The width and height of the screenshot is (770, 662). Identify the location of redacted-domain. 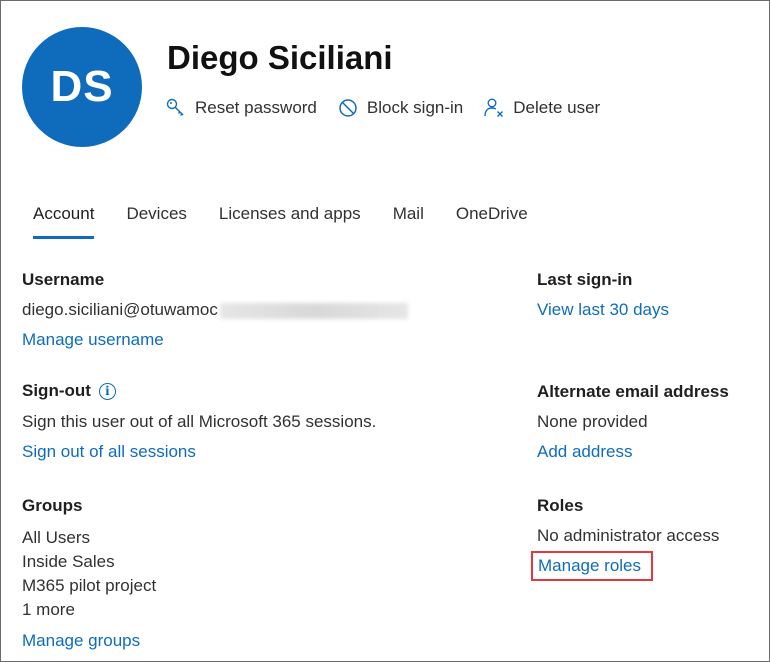
(313, 310).